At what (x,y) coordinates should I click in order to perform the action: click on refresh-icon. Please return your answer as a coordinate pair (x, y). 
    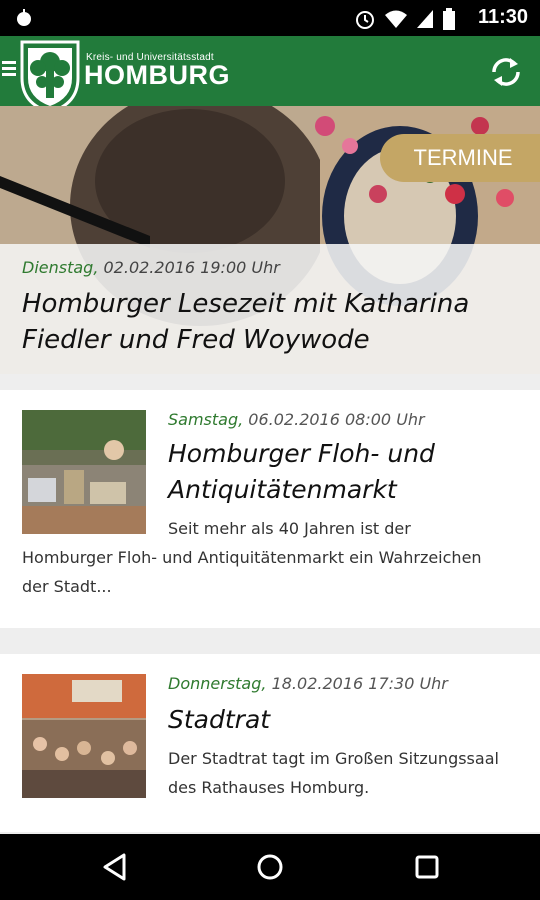
    Looking at the image, I should click on (506, 72).